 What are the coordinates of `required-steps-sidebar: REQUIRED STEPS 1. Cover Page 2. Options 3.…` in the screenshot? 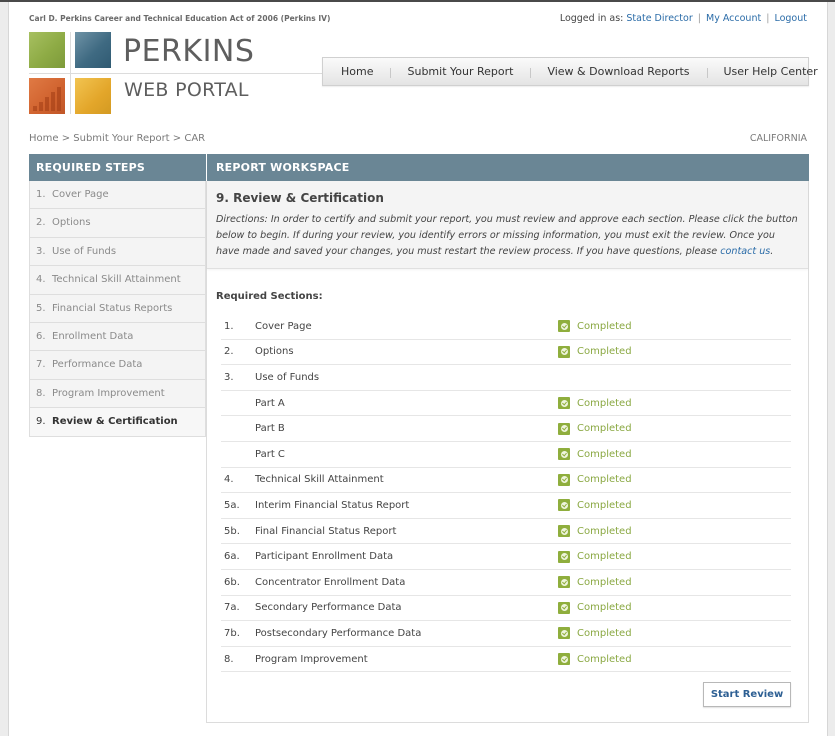 It's located at (117, 295).